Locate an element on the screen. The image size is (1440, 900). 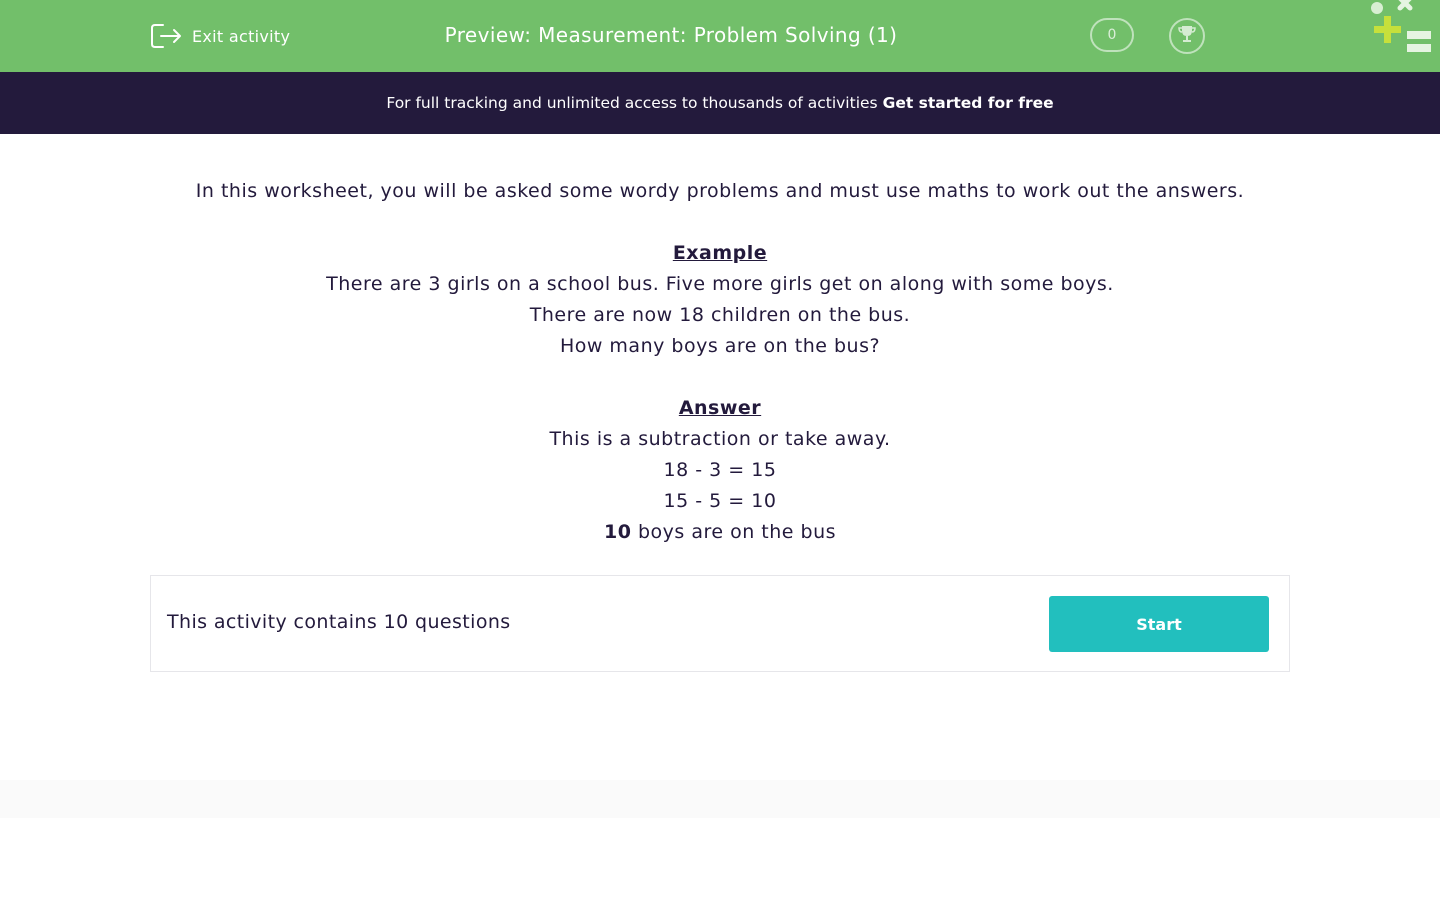
answer-line: 18 - 3 = 15 is located at coordinates (720, 470).